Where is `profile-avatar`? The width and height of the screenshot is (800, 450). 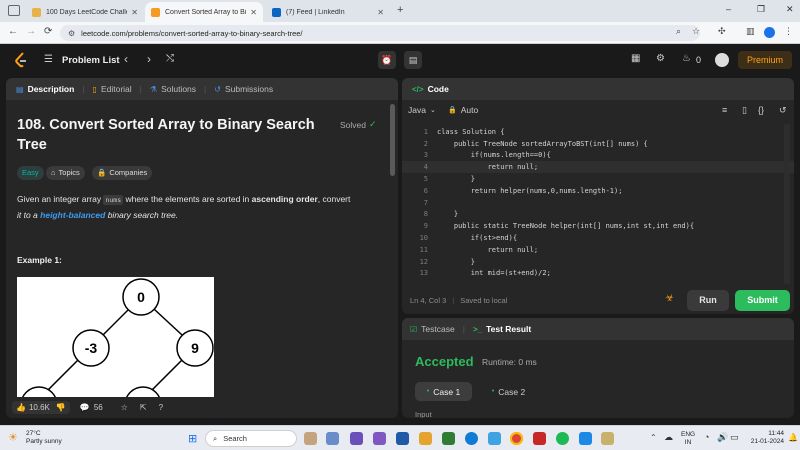 profile-avatar is located at coordinates (769, 32).